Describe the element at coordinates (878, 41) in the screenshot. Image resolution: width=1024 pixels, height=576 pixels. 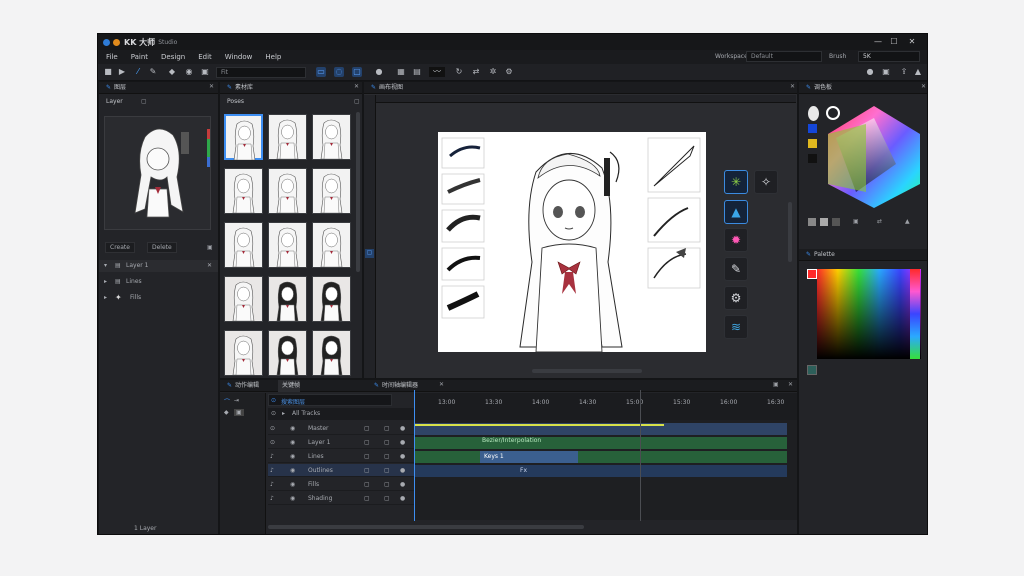
I see `minimize-button: —` at that location.